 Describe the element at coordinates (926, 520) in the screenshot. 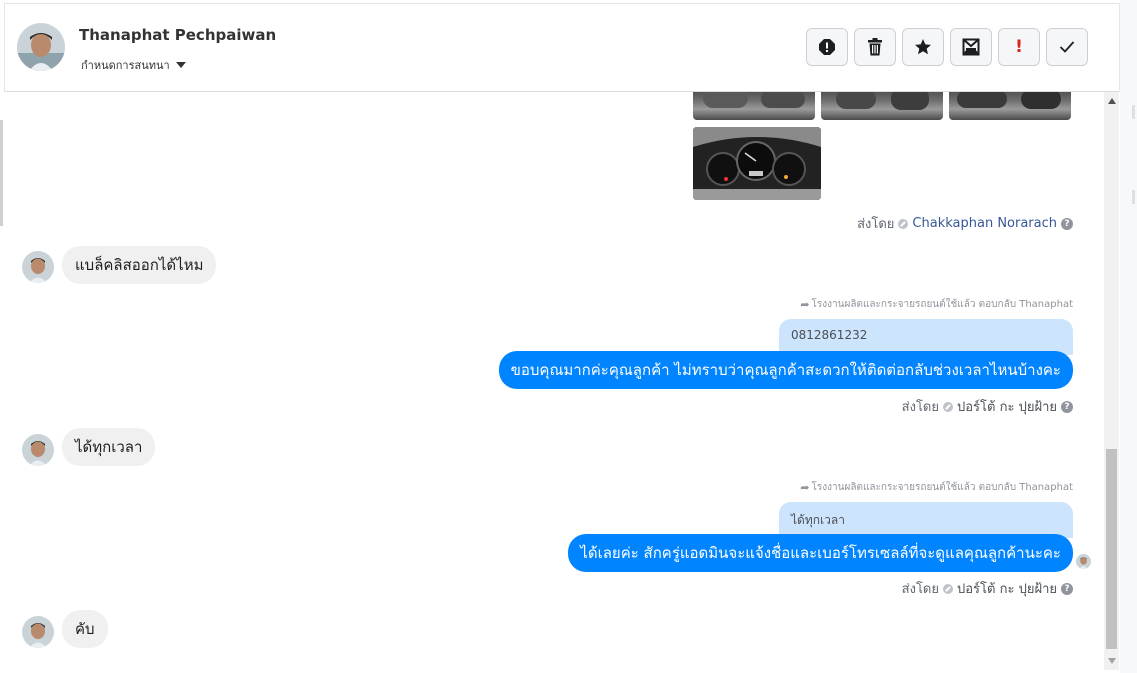

I see `quoted-message: ได้ทุกเวลา` at that location.